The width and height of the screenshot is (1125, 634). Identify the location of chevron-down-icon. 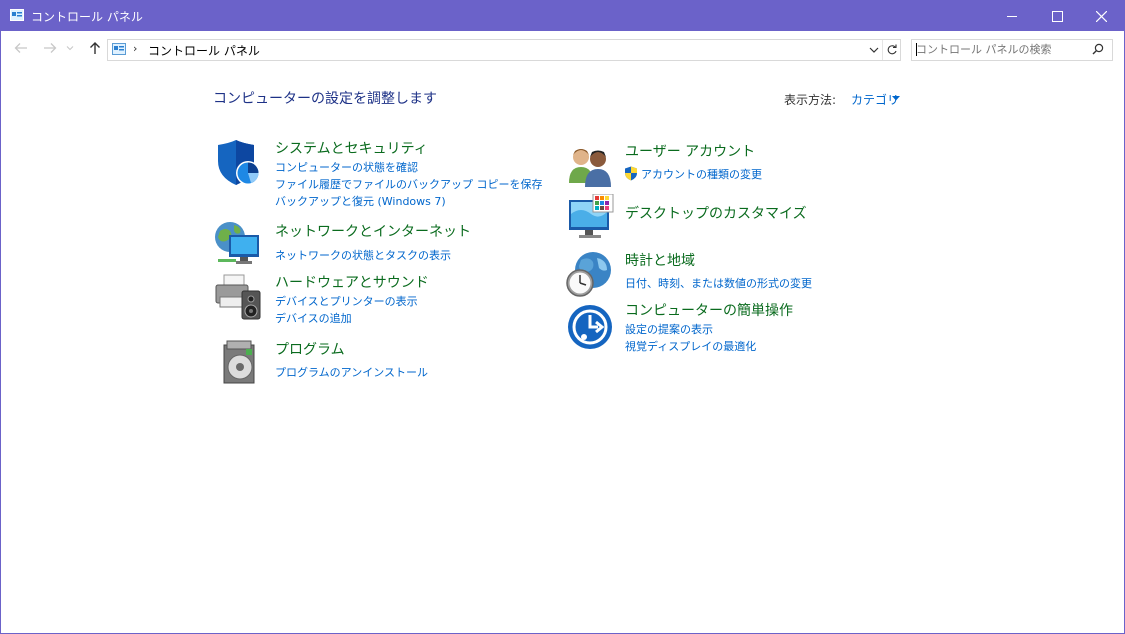
(70, 48).